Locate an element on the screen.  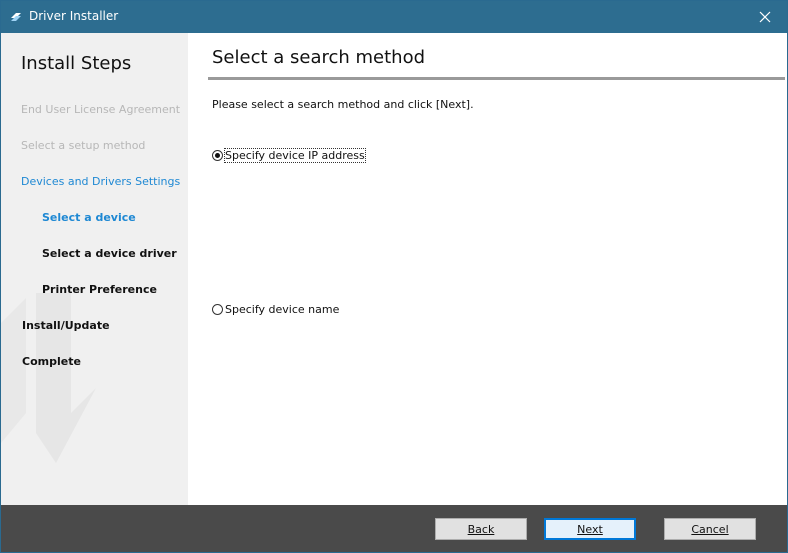
driver-installer-icon is located at coordinates (16, 16).